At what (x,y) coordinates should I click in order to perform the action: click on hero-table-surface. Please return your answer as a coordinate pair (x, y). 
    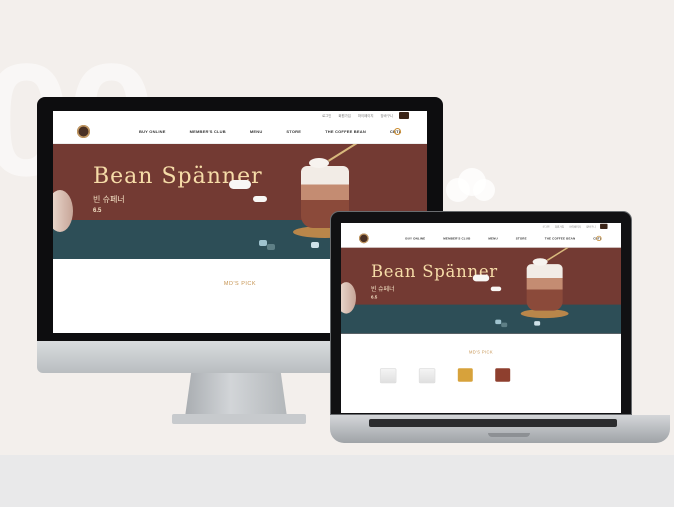
    Looking at the image, I should click on (481, 319).